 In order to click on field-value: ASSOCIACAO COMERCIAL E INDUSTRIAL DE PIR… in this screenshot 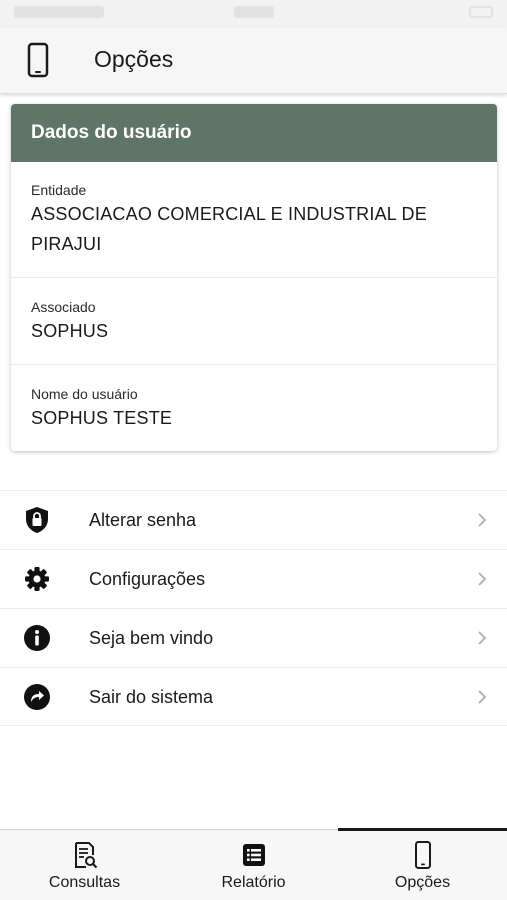, I will do `click(229, 229)`.